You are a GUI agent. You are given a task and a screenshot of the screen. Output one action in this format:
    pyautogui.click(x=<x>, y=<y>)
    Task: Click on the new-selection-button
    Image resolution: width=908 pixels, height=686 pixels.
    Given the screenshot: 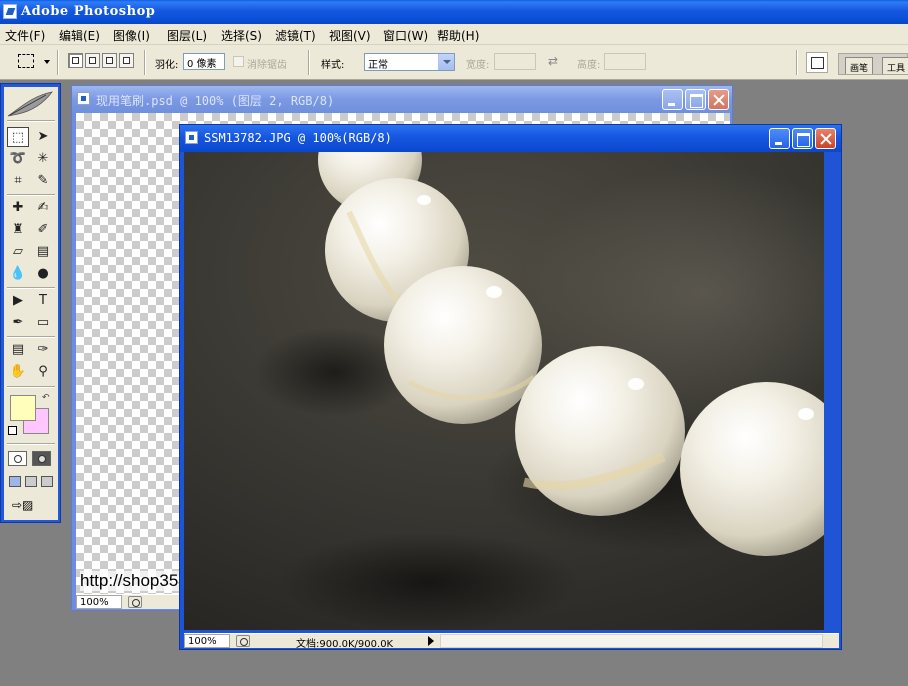 What is the action you would take?
    pyautogui.click(x=75, y=60)
    